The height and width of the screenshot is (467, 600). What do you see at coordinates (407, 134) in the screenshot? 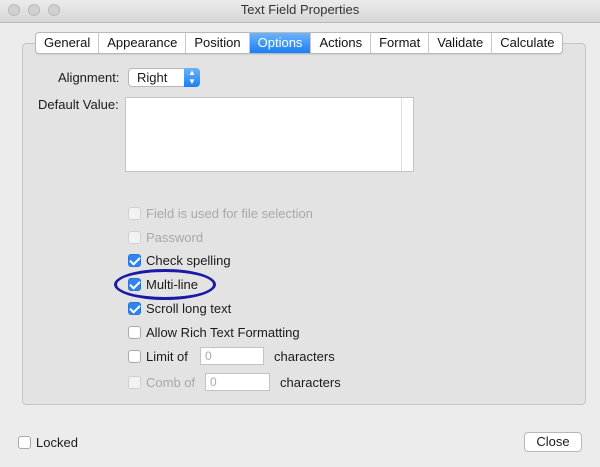
I see `default-value-scrollbar` at bounding box center [407, 134].